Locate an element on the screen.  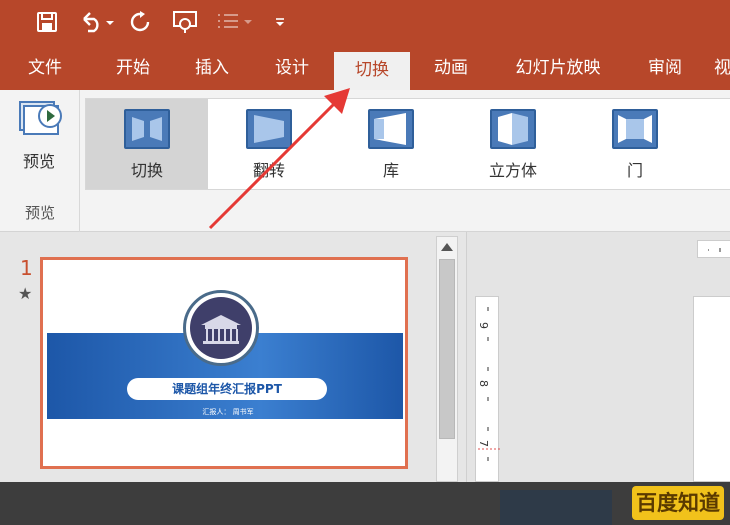
slide-reporter: 汇报人： 周书军 is located at coordinates (228, 412).